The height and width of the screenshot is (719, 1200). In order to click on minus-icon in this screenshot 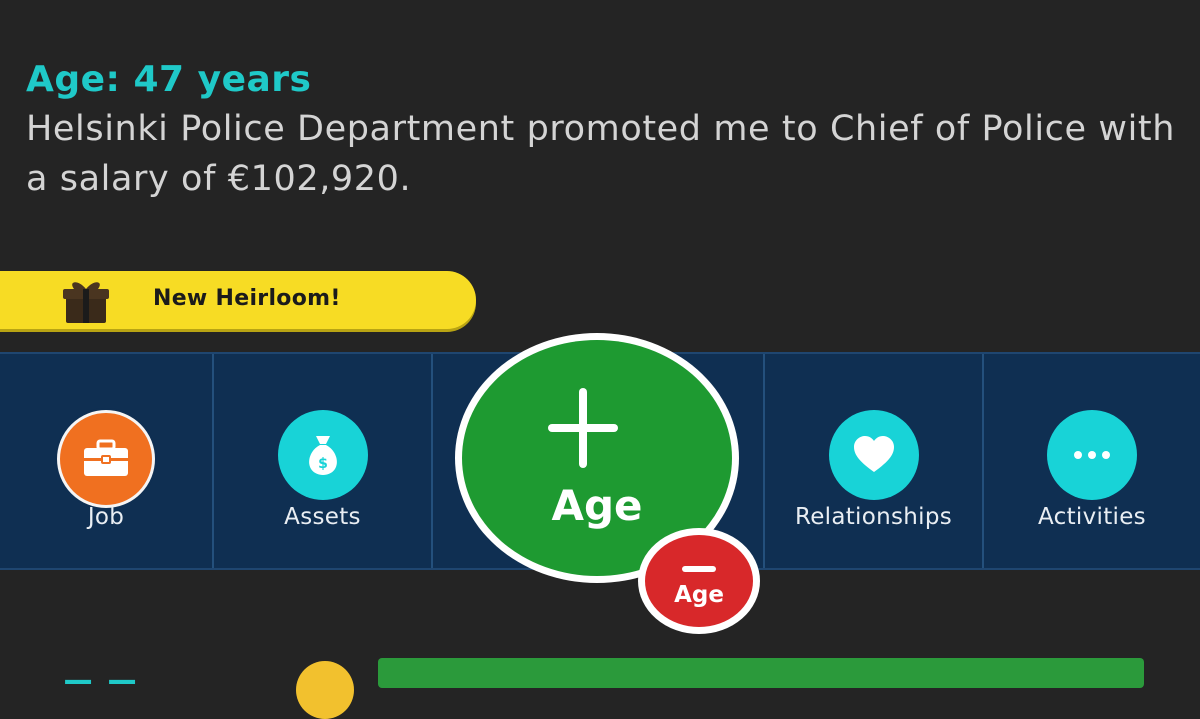, I will do `click(699, 569)`.